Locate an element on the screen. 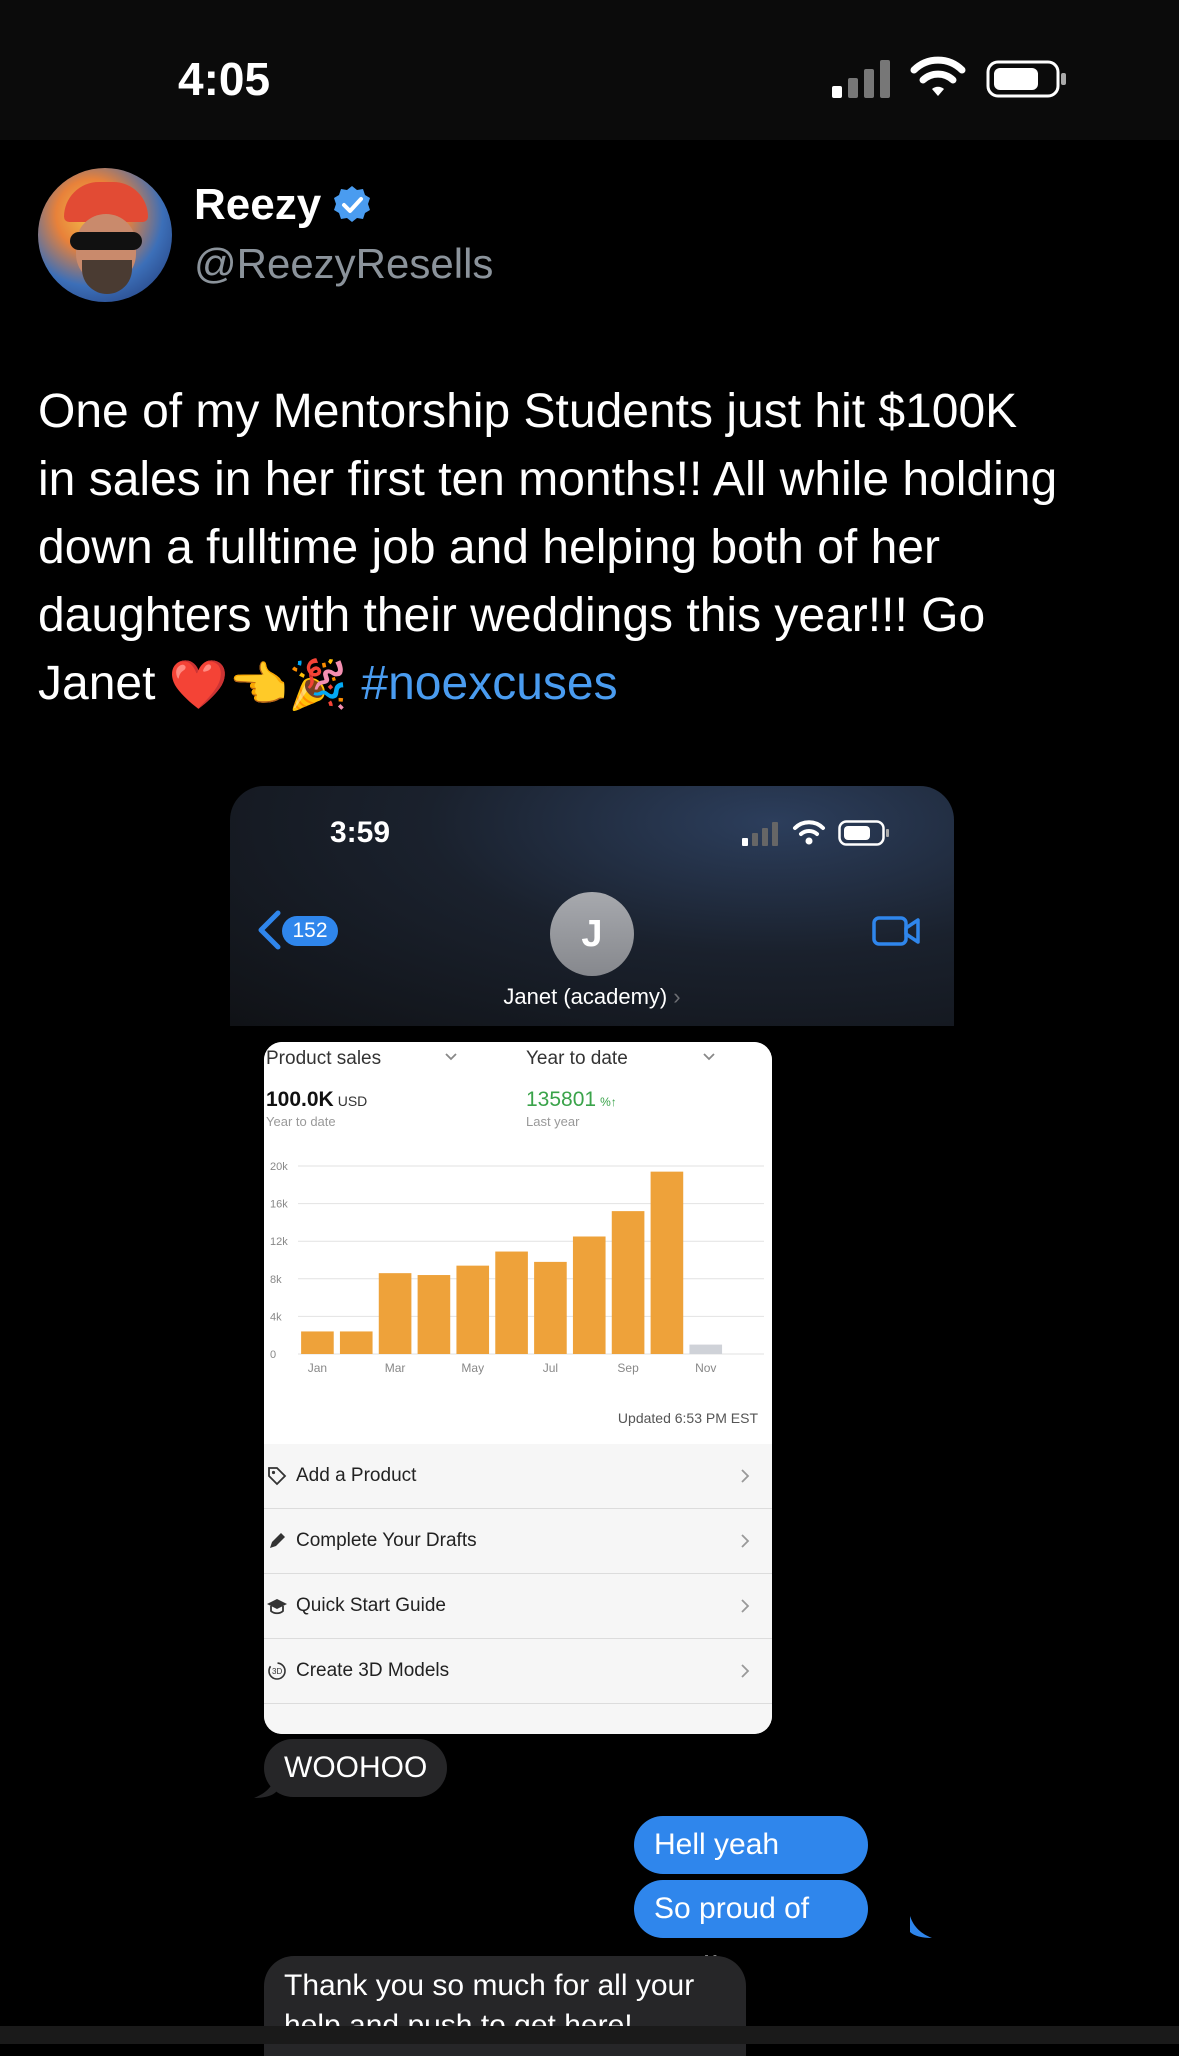 The image size is (1179, 2056). message-bubble-received: WOOHOO is located at coordinates (356, 1768).